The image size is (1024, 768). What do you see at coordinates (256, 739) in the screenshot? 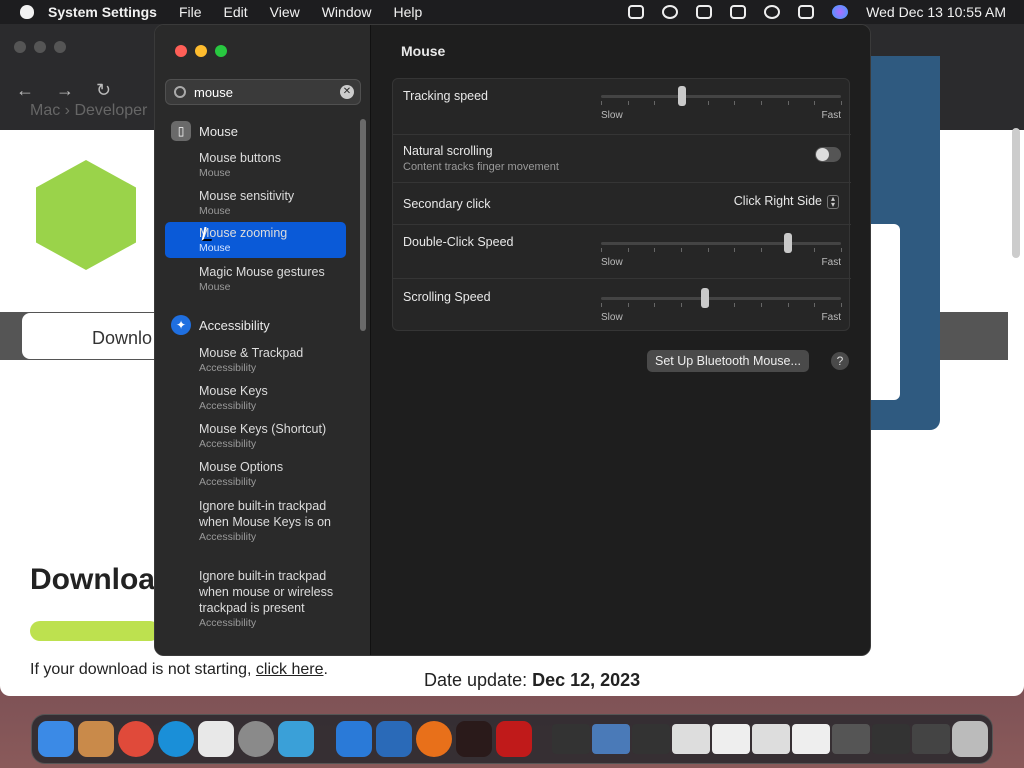
I see `system-settings-icon` at bounding box center [256, 739].